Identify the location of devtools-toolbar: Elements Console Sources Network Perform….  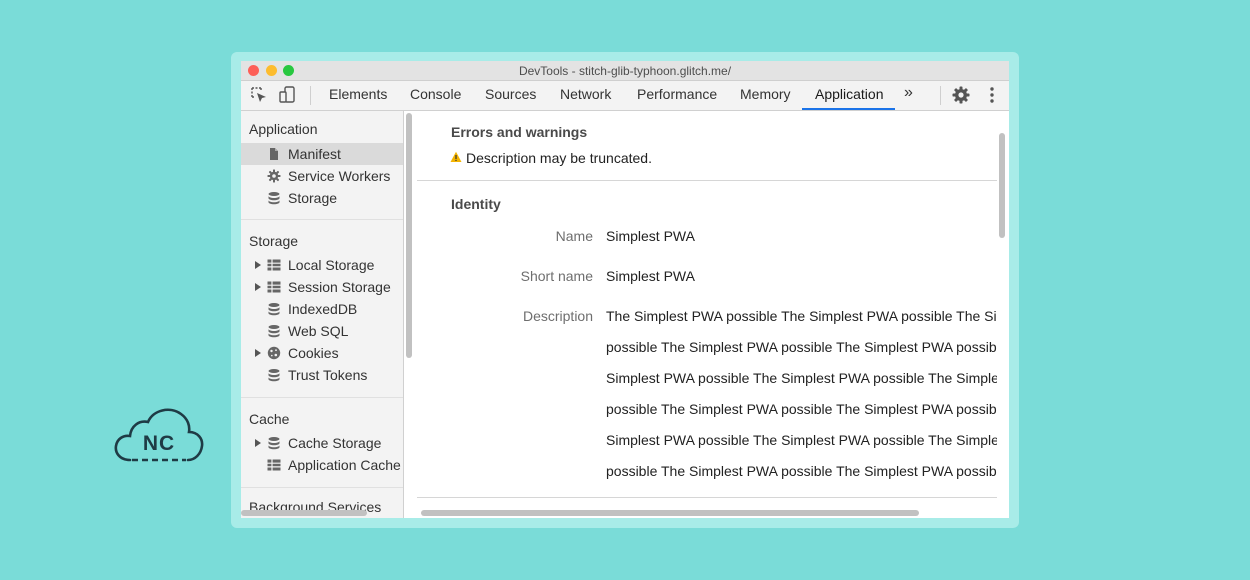
(625, 96).